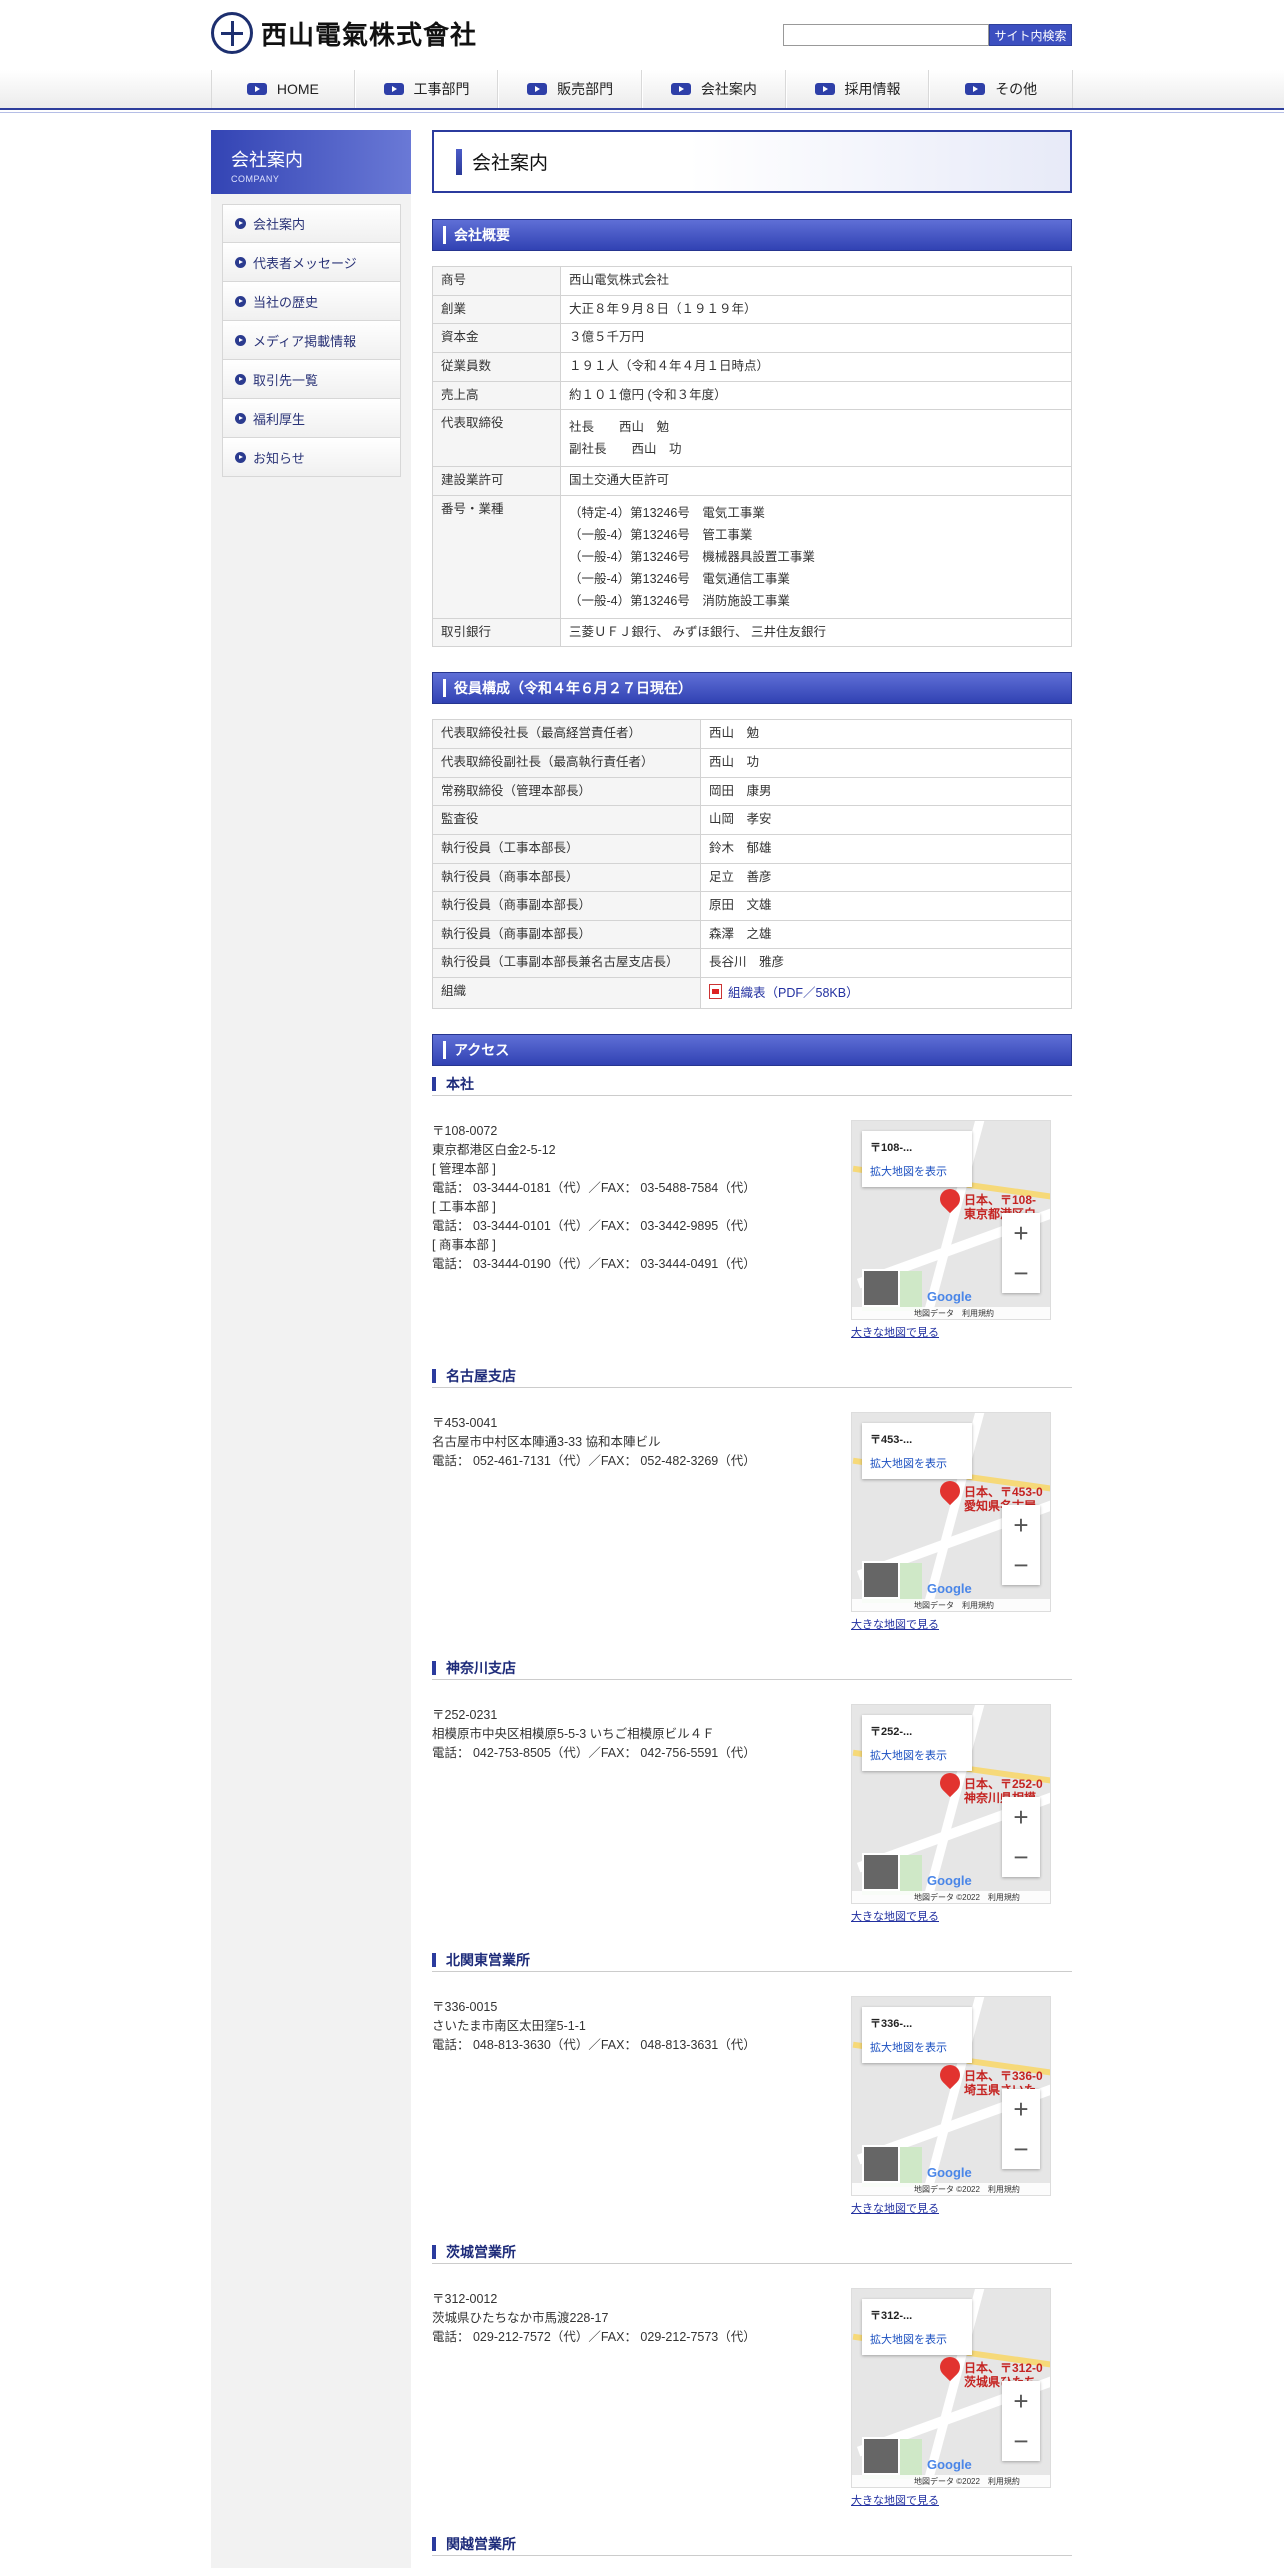  What do you see at coordinates (886, 734) in the screenshot?
I see `officer-name: 西山 勉` at bounding box center [886, 734].